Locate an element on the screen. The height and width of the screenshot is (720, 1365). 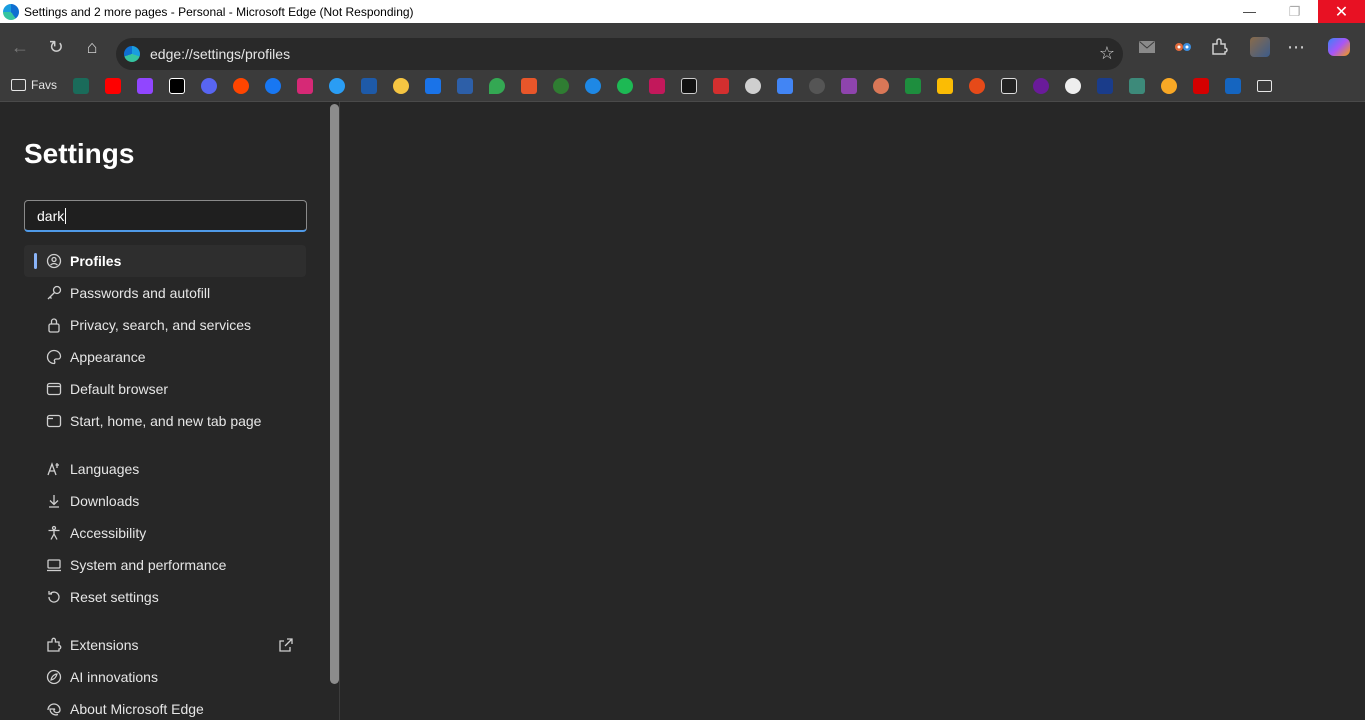
ai-sparkle-icon is located at coordinates (54, 677).